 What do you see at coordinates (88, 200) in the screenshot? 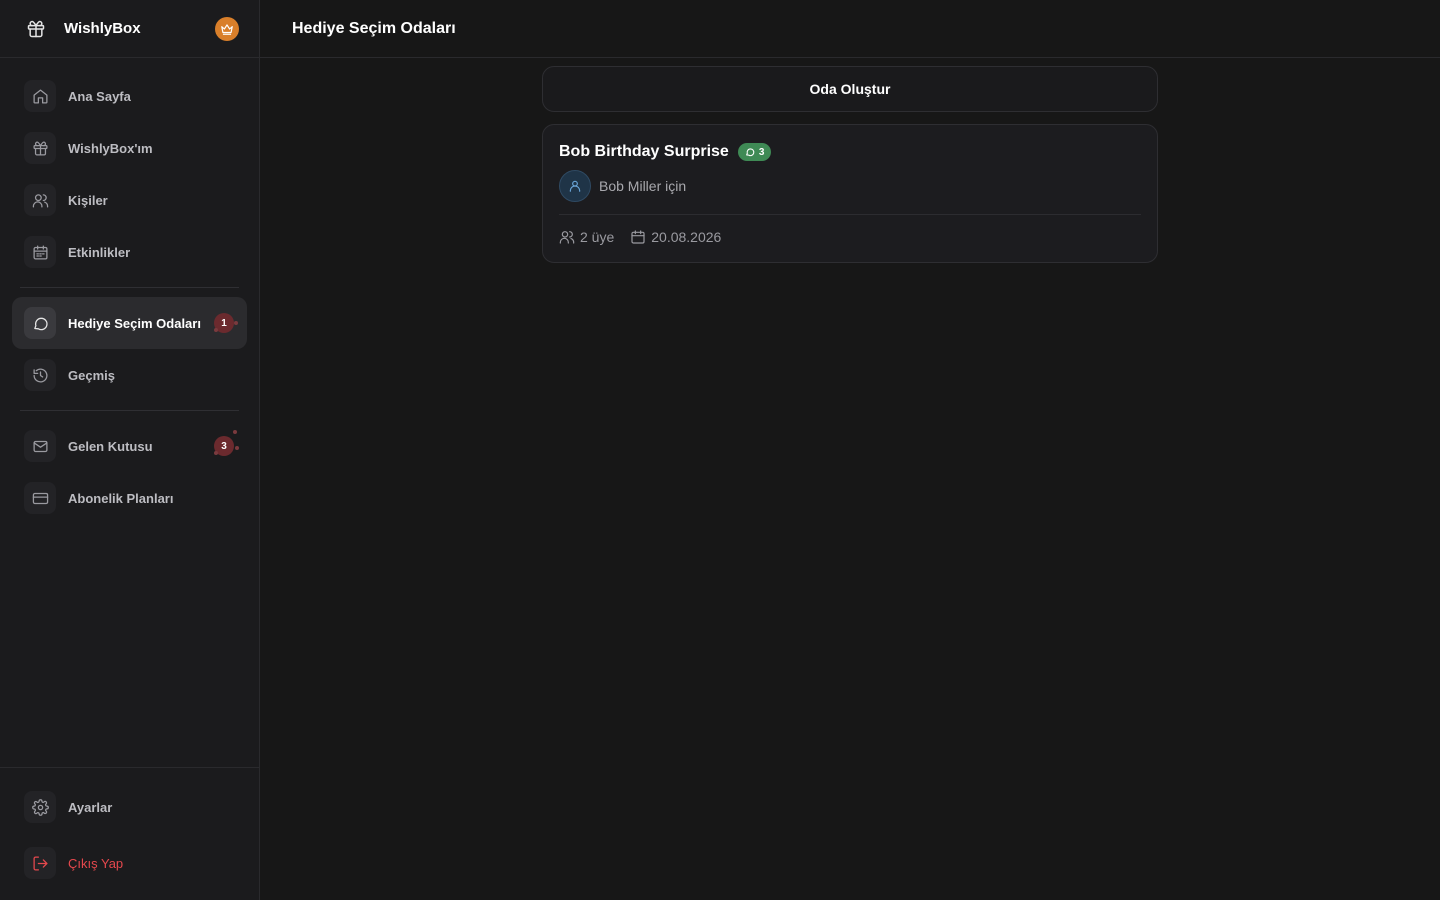
I see `sidebar-item-label: Kişiler` at bounding box center [88, 200].